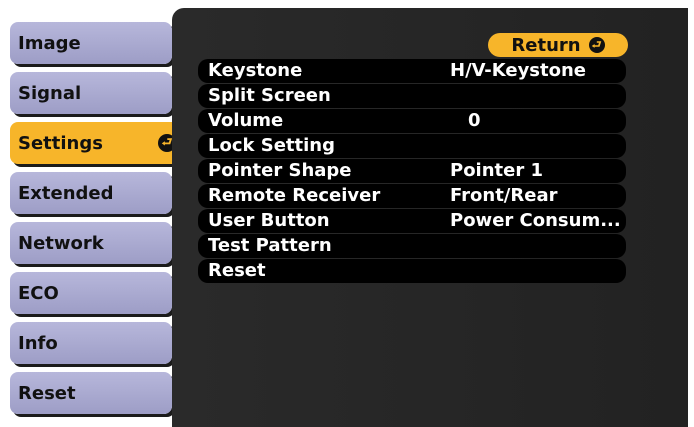  I want to click on menu-item-label: Test Pattern, so click(270, 245).